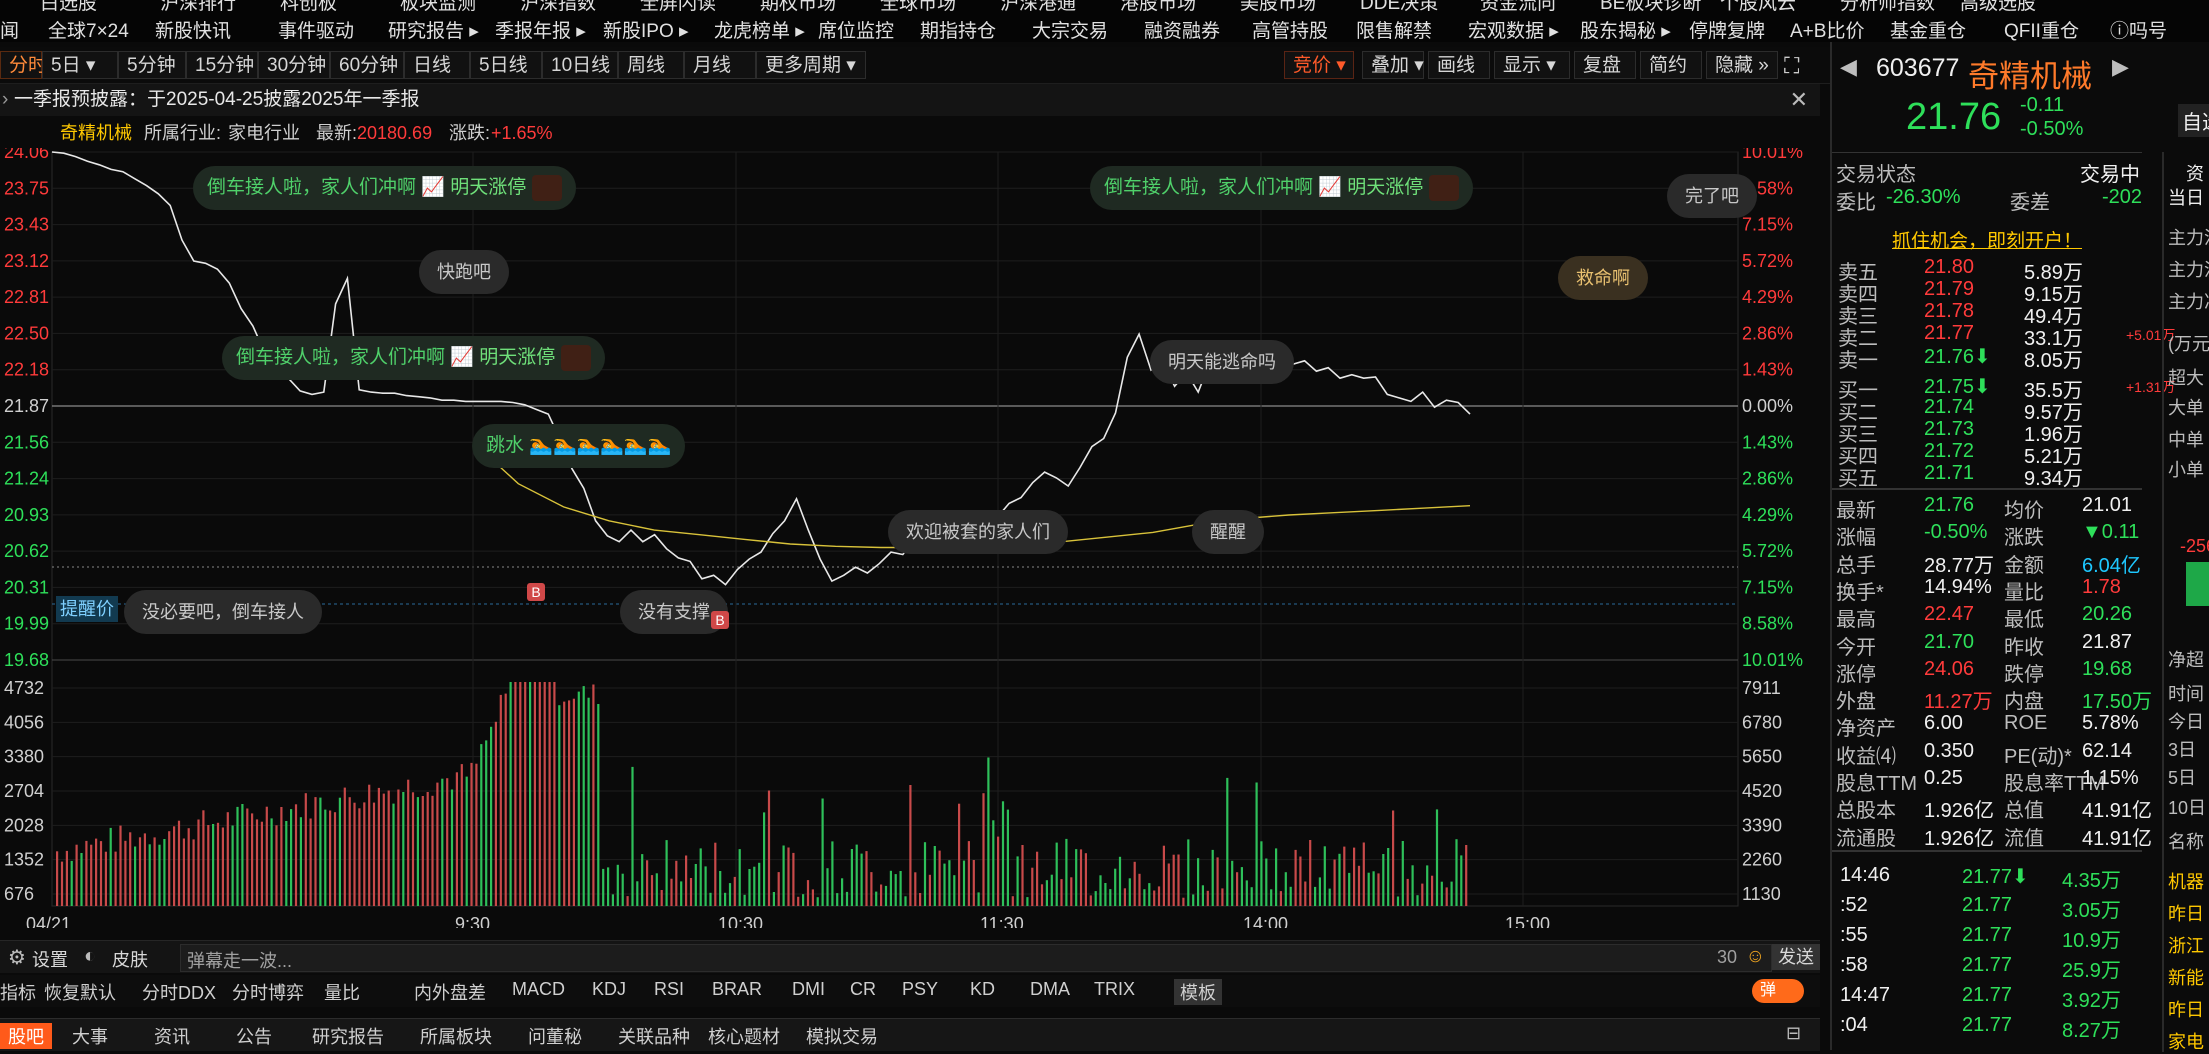 The height and width of the screenshot is (1054, 2209). What do you see at coordinates (1793, 1033) in the screenshot?
I see `expand-icon: ⊟` at bounding box center [1793, 1033].